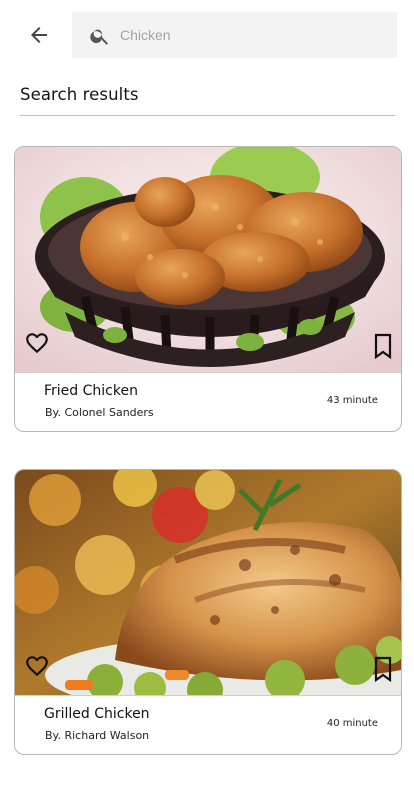 This screenshot has width=414, height=797. I want to click on recipe-time: 43 minute, so click(352, 400).